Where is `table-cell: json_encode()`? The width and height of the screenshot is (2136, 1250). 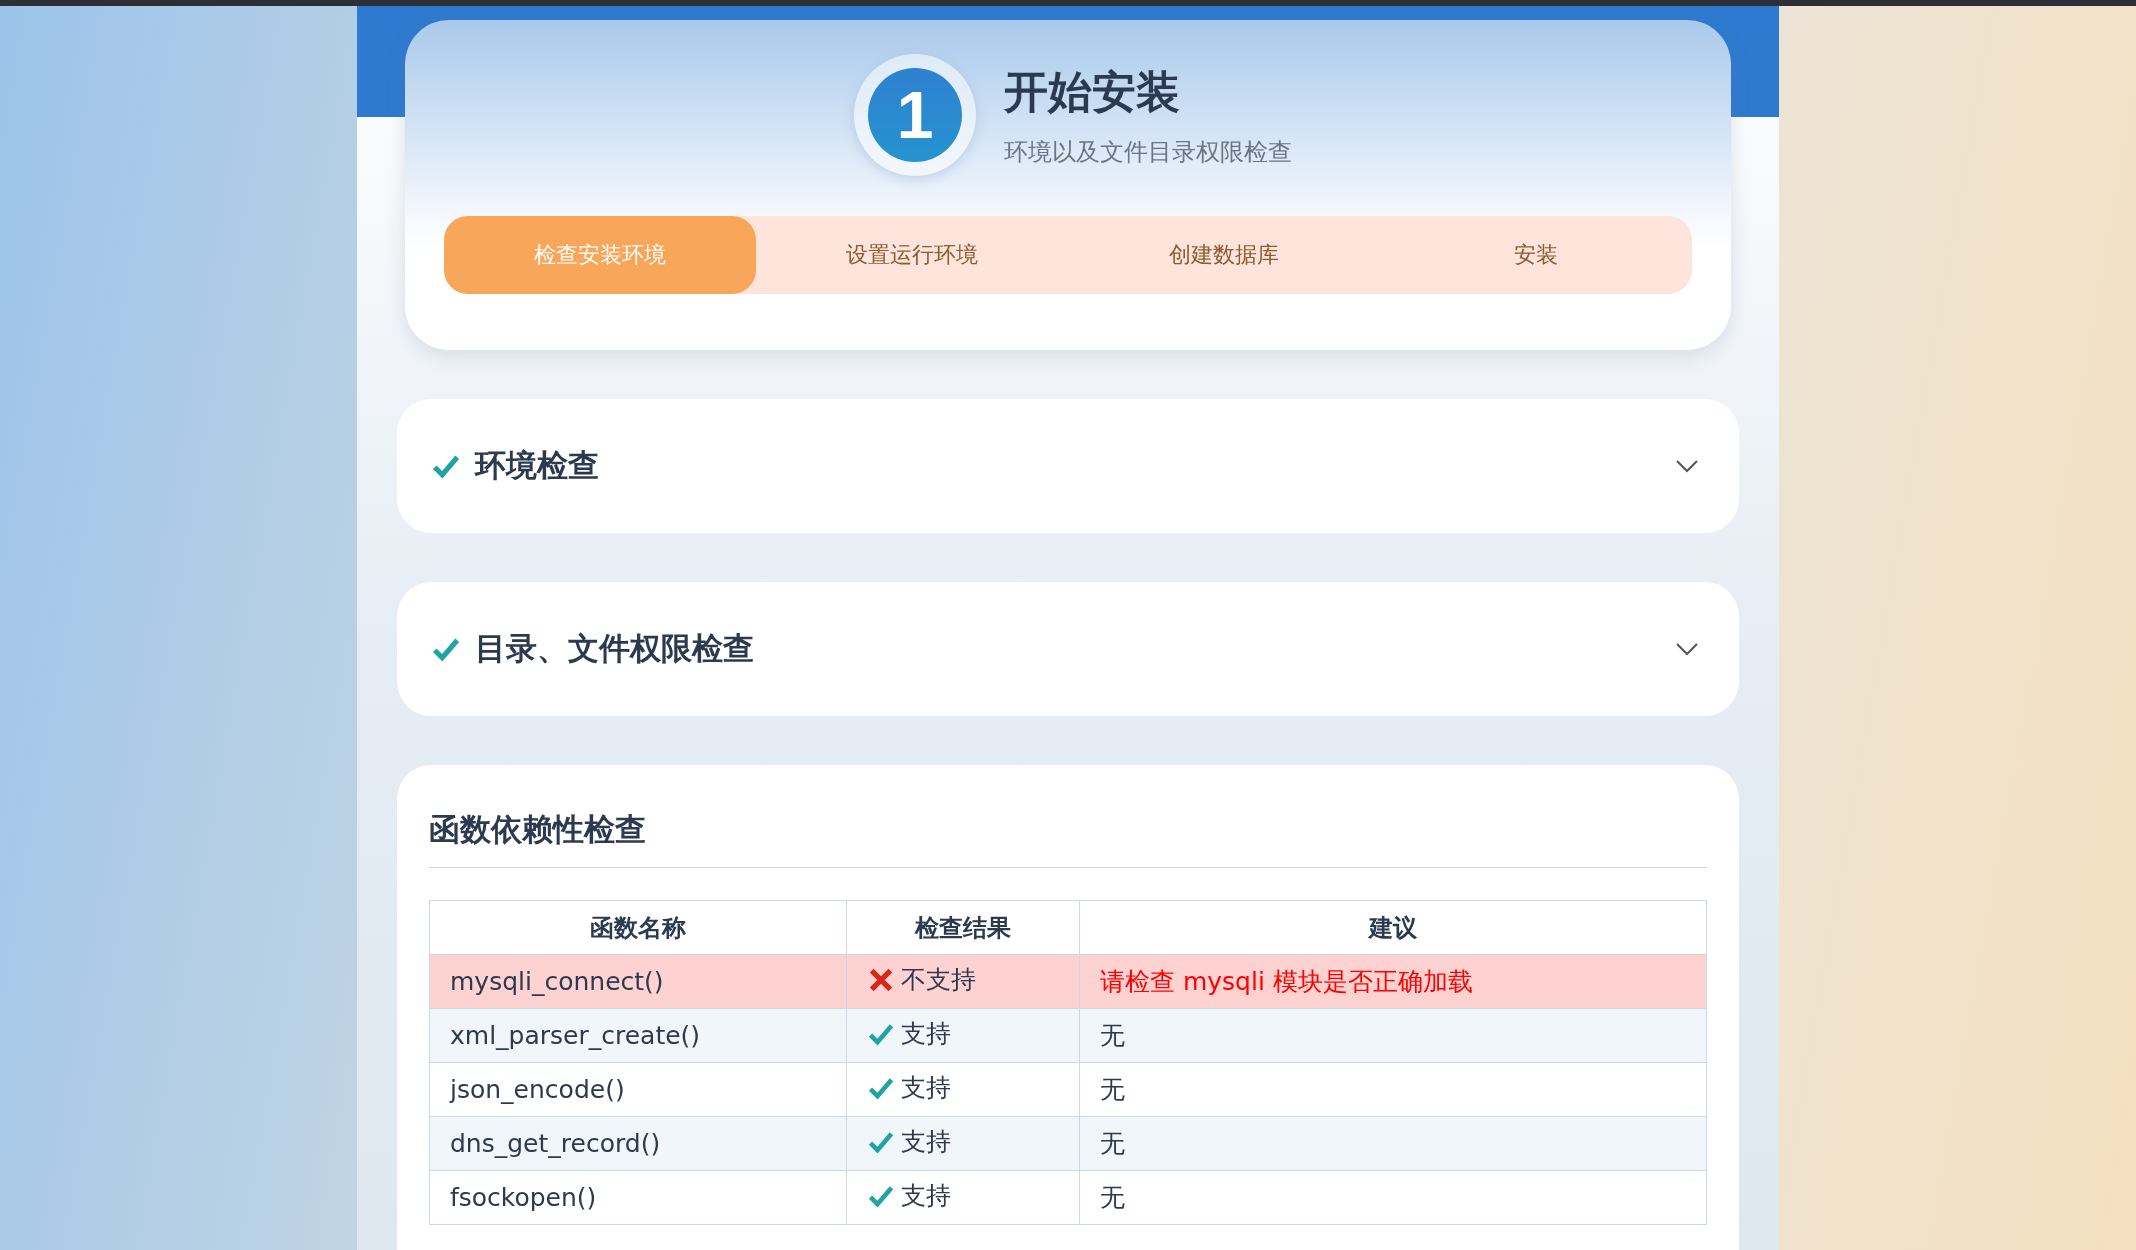
table-cell: json_encode() is located at coordinates (638, 1089).